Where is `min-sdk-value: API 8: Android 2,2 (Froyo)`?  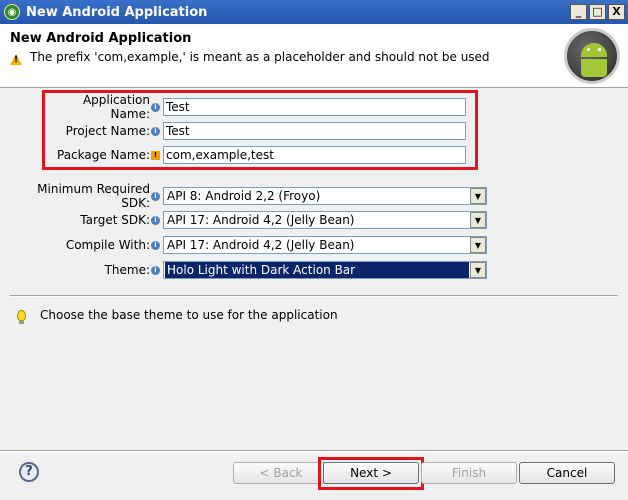
min-sdk-value: API 8: Android 2,2 (Froyo) is located at coordinates (244, 196).